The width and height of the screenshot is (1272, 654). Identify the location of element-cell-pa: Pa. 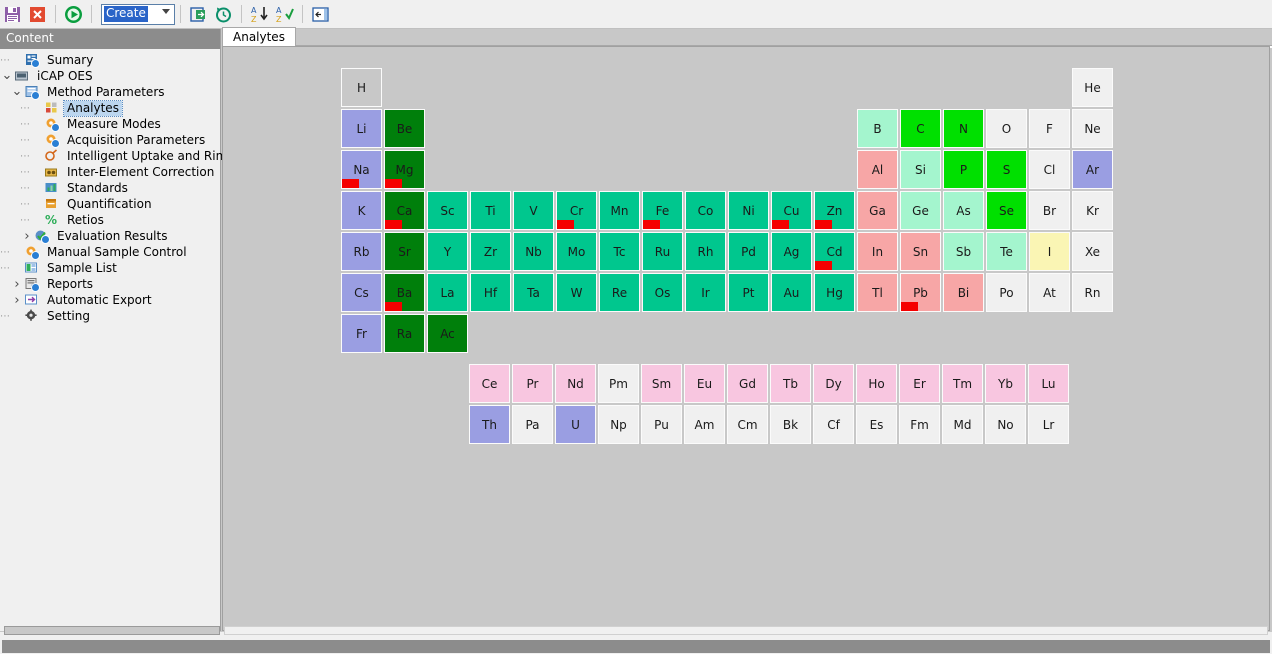
(532, 424).